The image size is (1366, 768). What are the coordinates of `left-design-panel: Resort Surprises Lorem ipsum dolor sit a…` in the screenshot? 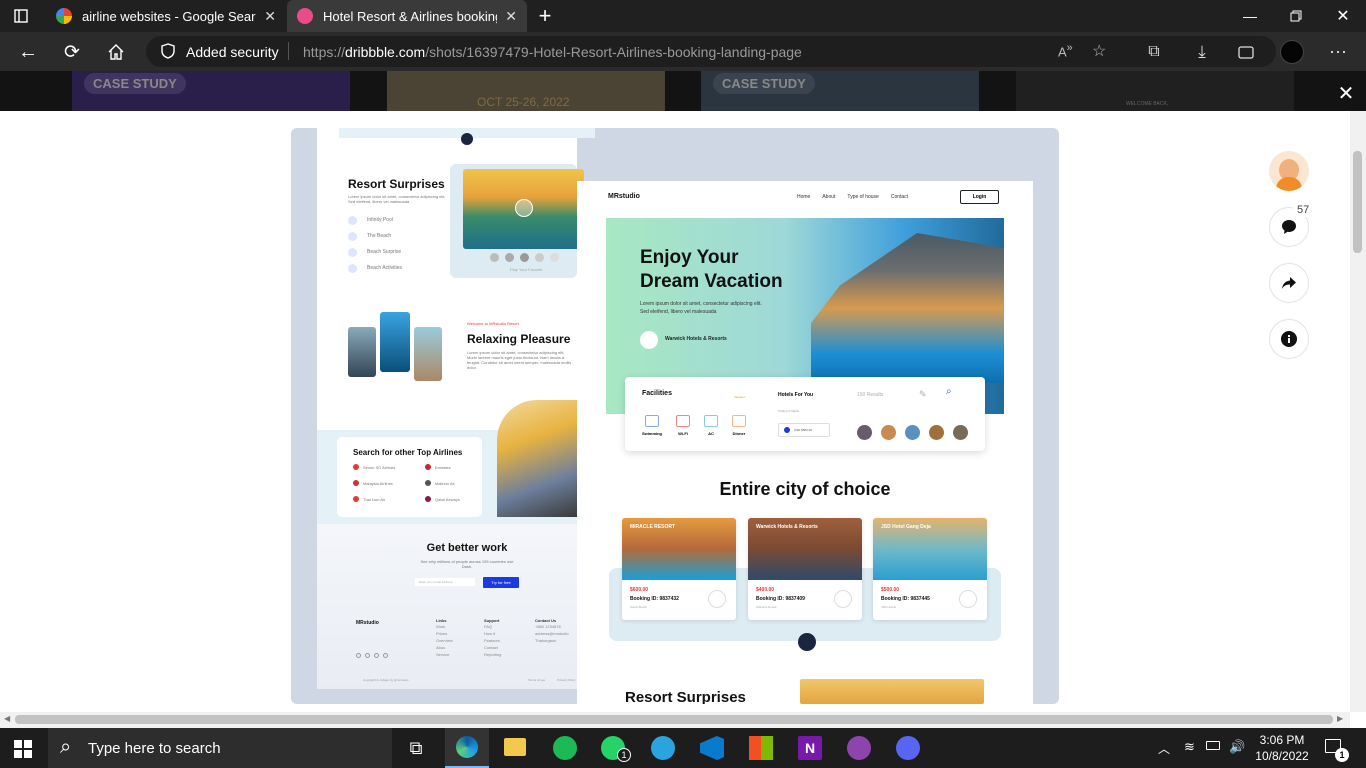 It's located at (456, 408).